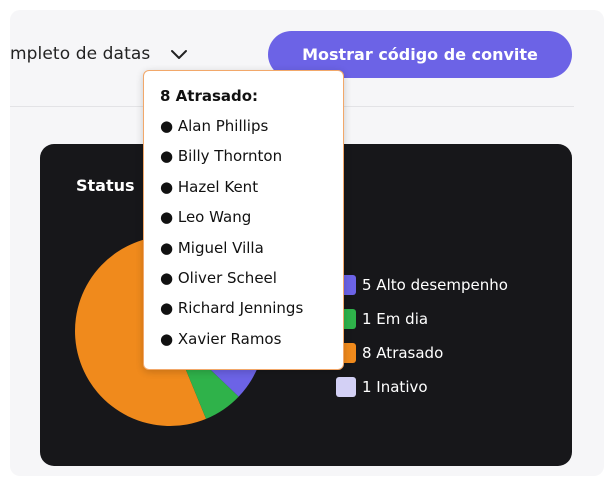  I want to click on legend-label: 8 Atrasado, so click(403, 353).